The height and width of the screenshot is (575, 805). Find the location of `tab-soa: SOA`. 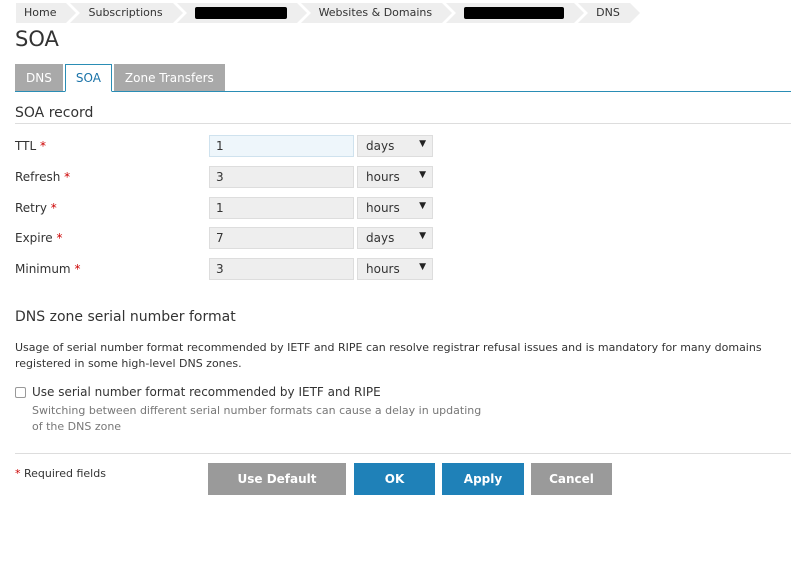

tab-soa: SOA is located at coordinates (88, 78).